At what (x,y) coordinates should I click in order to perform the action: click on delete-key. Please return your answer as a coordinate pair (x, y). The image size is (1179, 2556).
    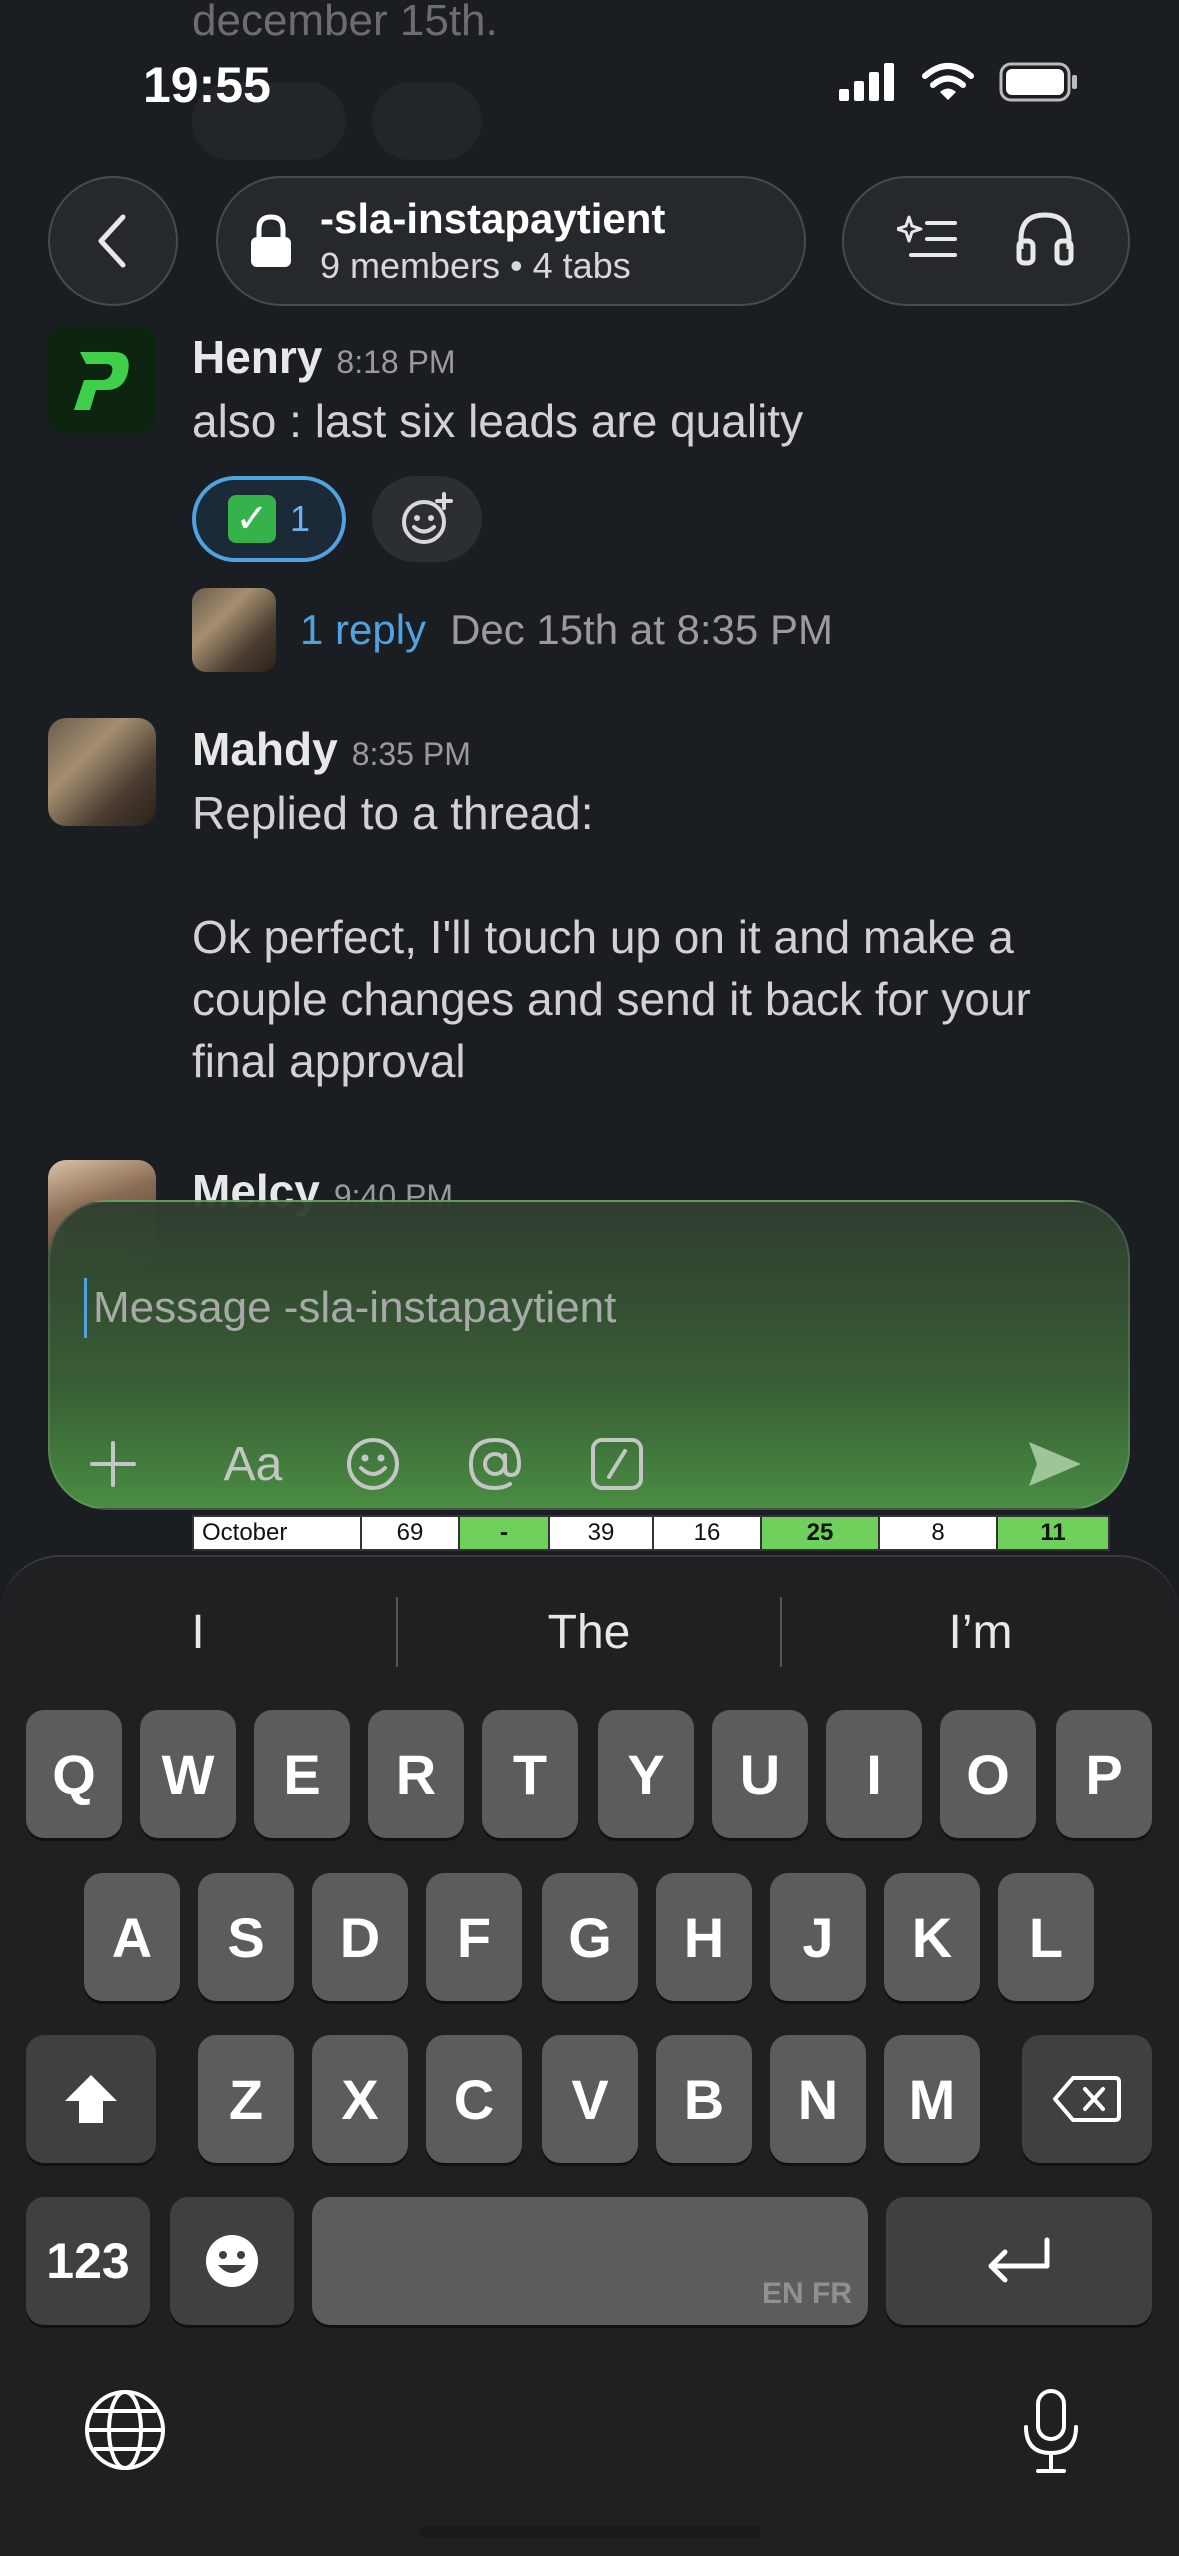
    Looking at the image, I should click on (1087, 2099).